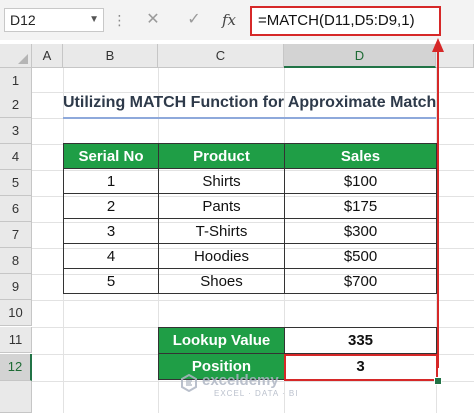 The height and width of the screenshot is (413, 474). I want to click on watermark: exceldemy EXCEL · DATA · BI, so click(245, 385).